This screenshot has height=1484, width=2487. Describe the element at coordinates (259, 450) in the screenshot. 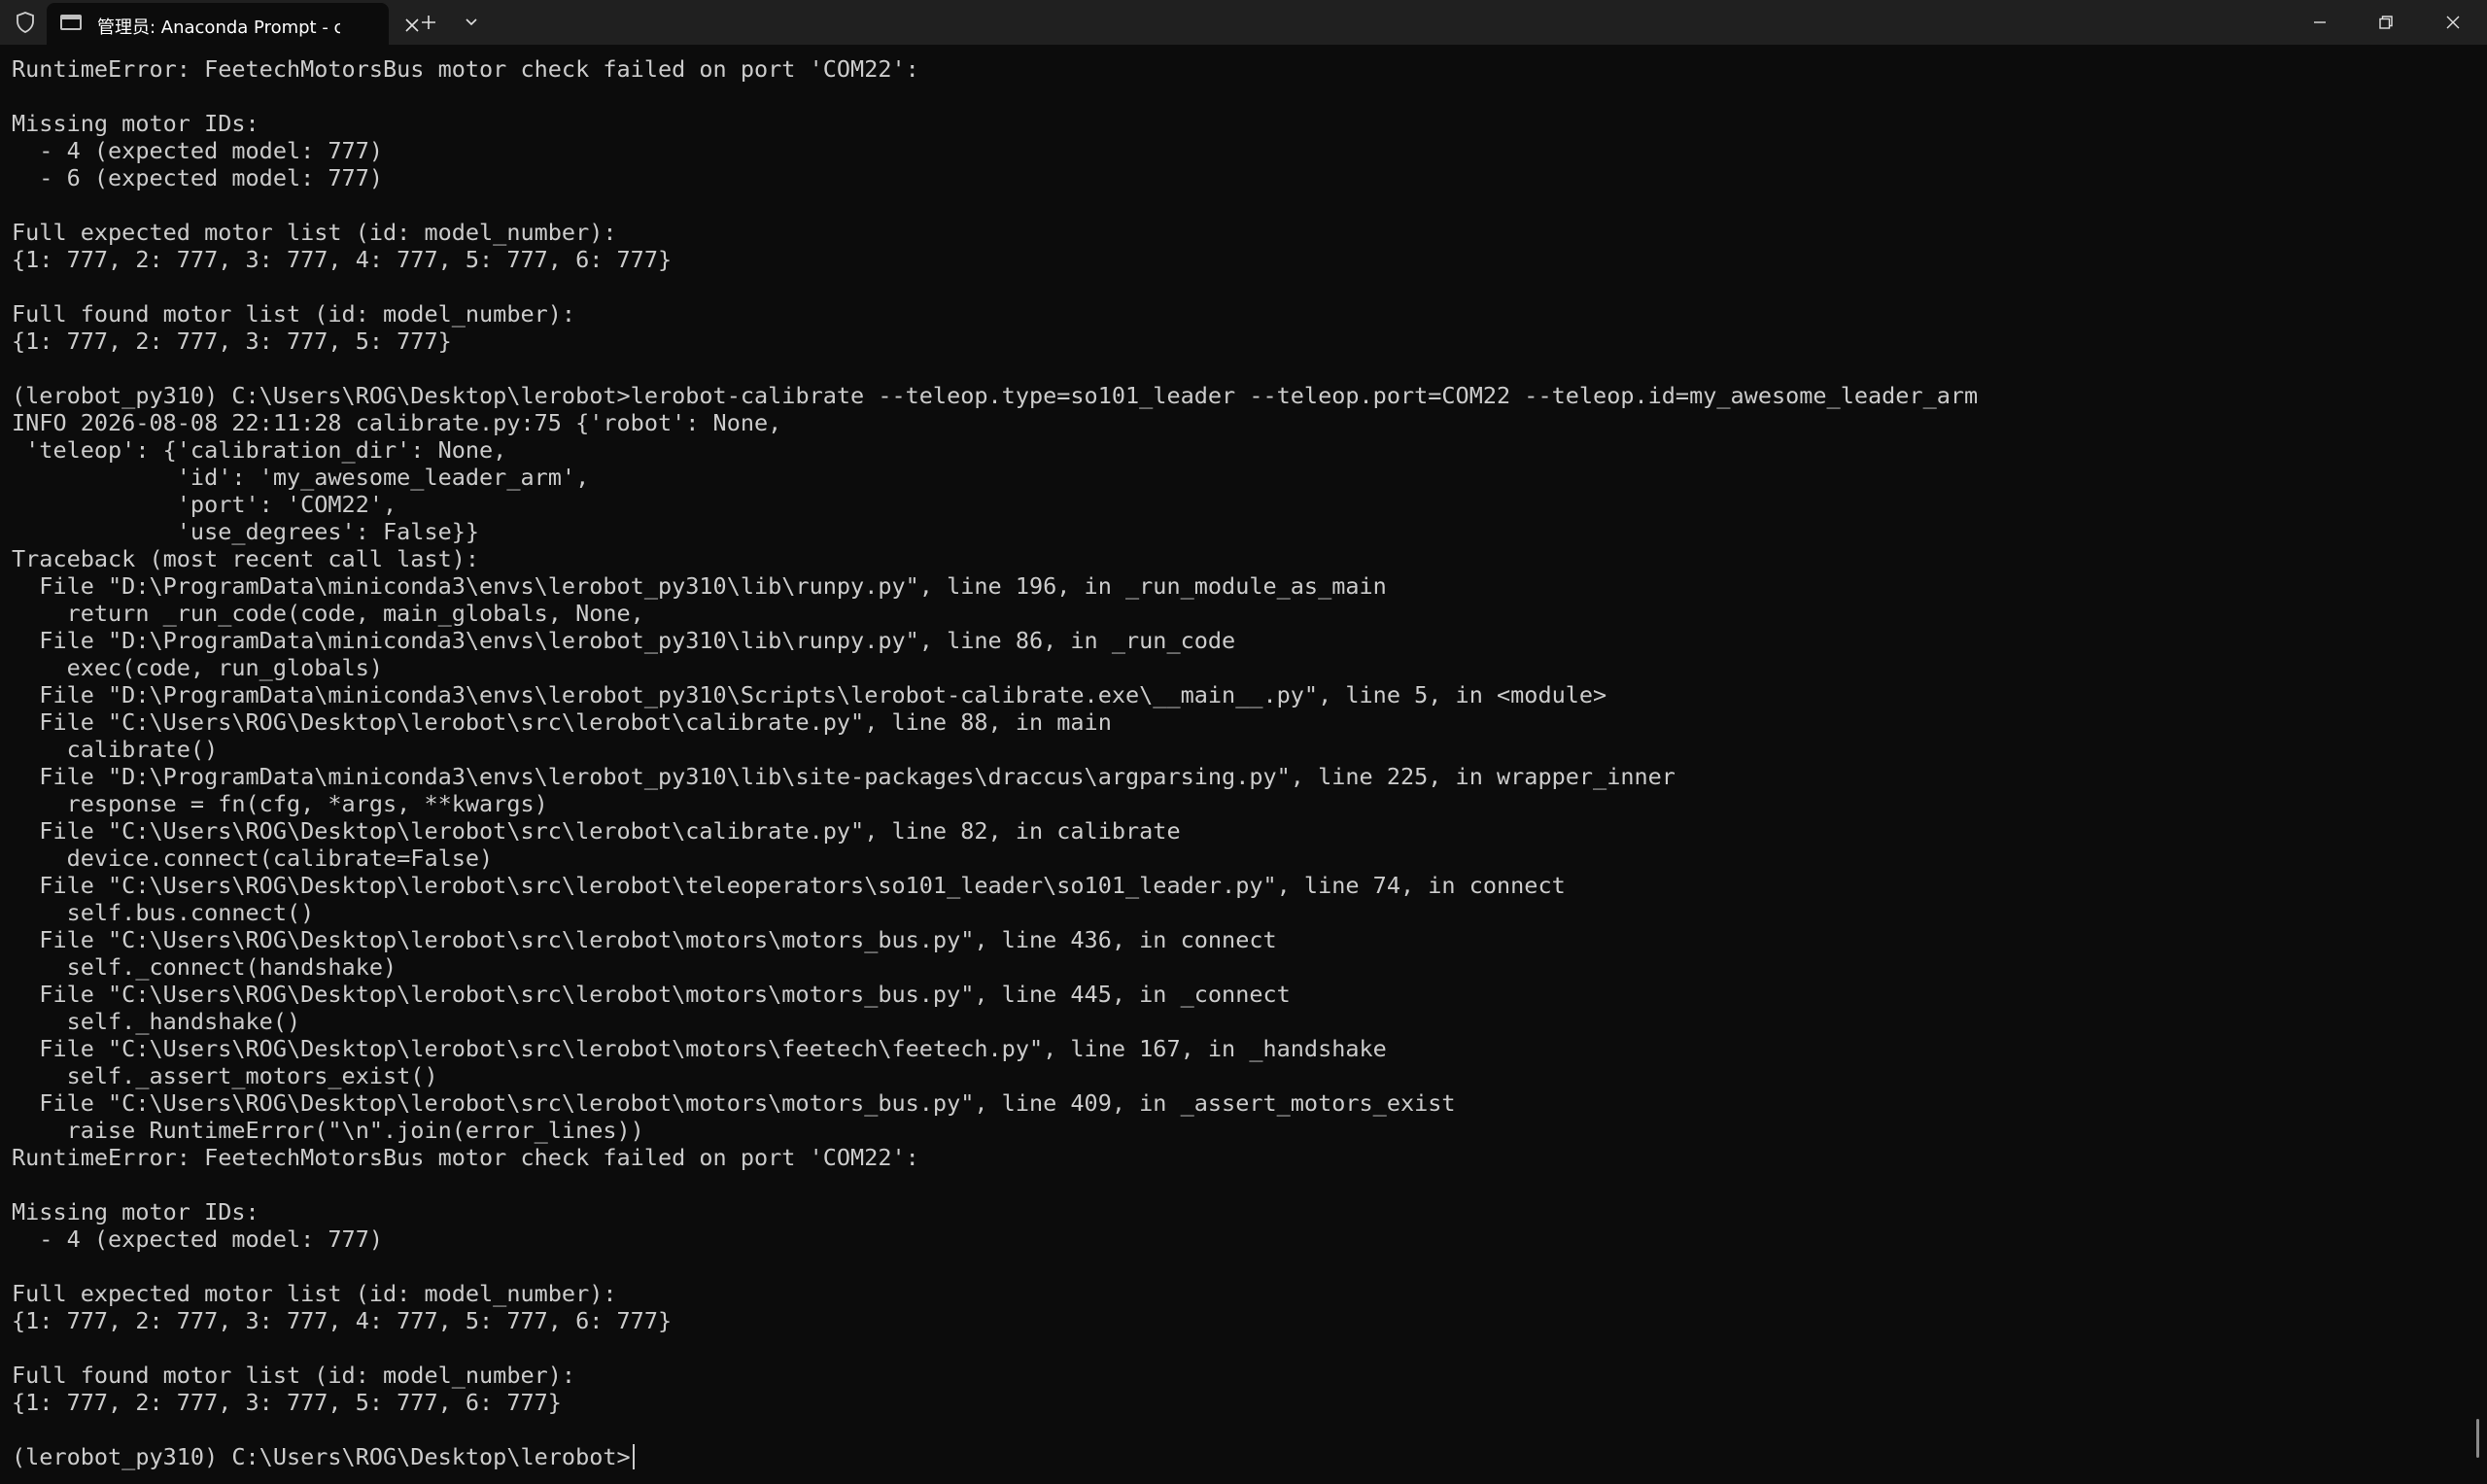

I see `console-line: 'teleop': {'calibration_dir': None,` at that location.